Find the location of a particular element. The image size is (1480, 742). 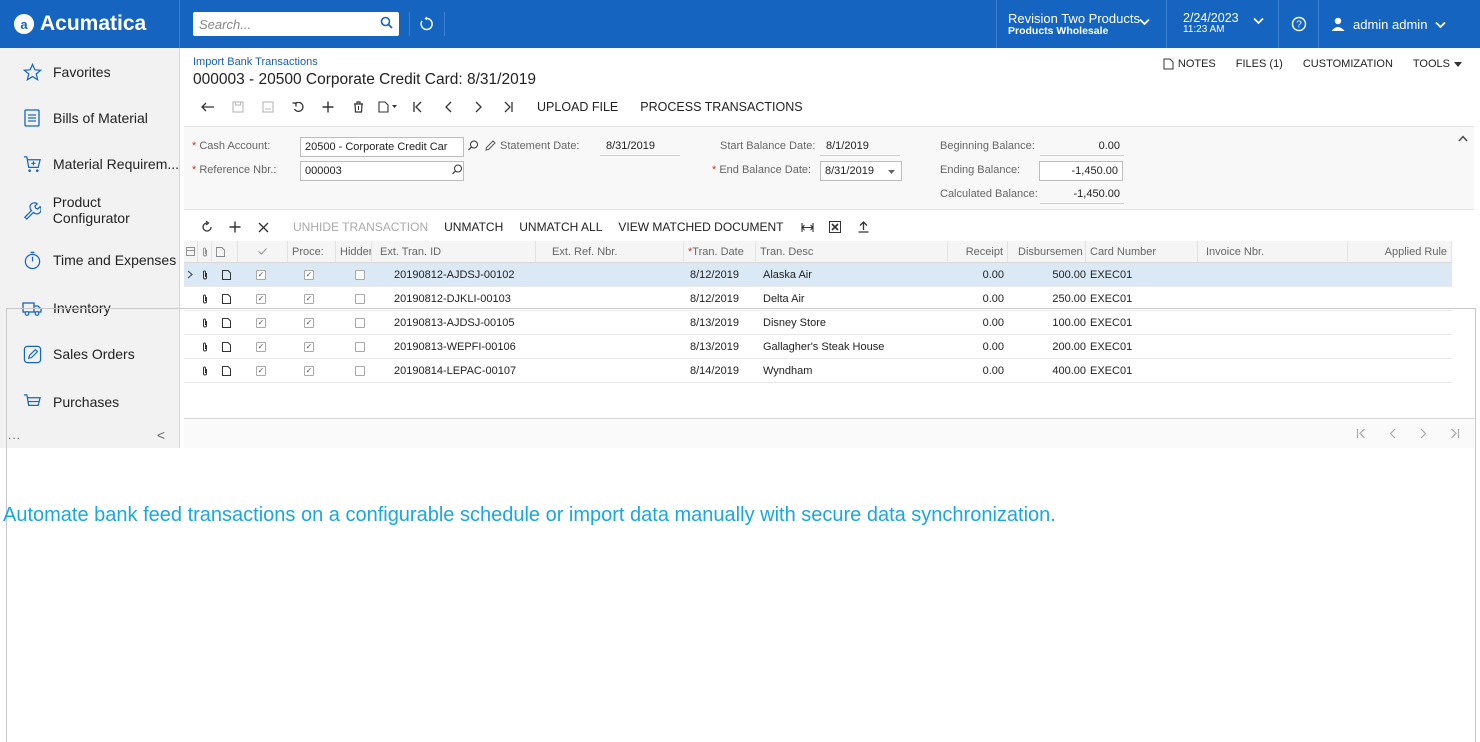

ext-tran-id-cell: 20190812-AJDSJ-00102 is located at coordinates (469, 274).